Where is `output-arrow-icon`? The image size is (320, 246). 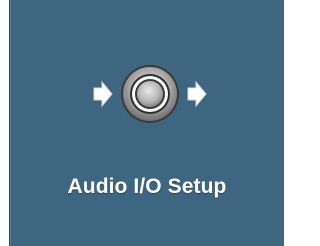
output-arrow-icon is located at coordinates (197, 94).